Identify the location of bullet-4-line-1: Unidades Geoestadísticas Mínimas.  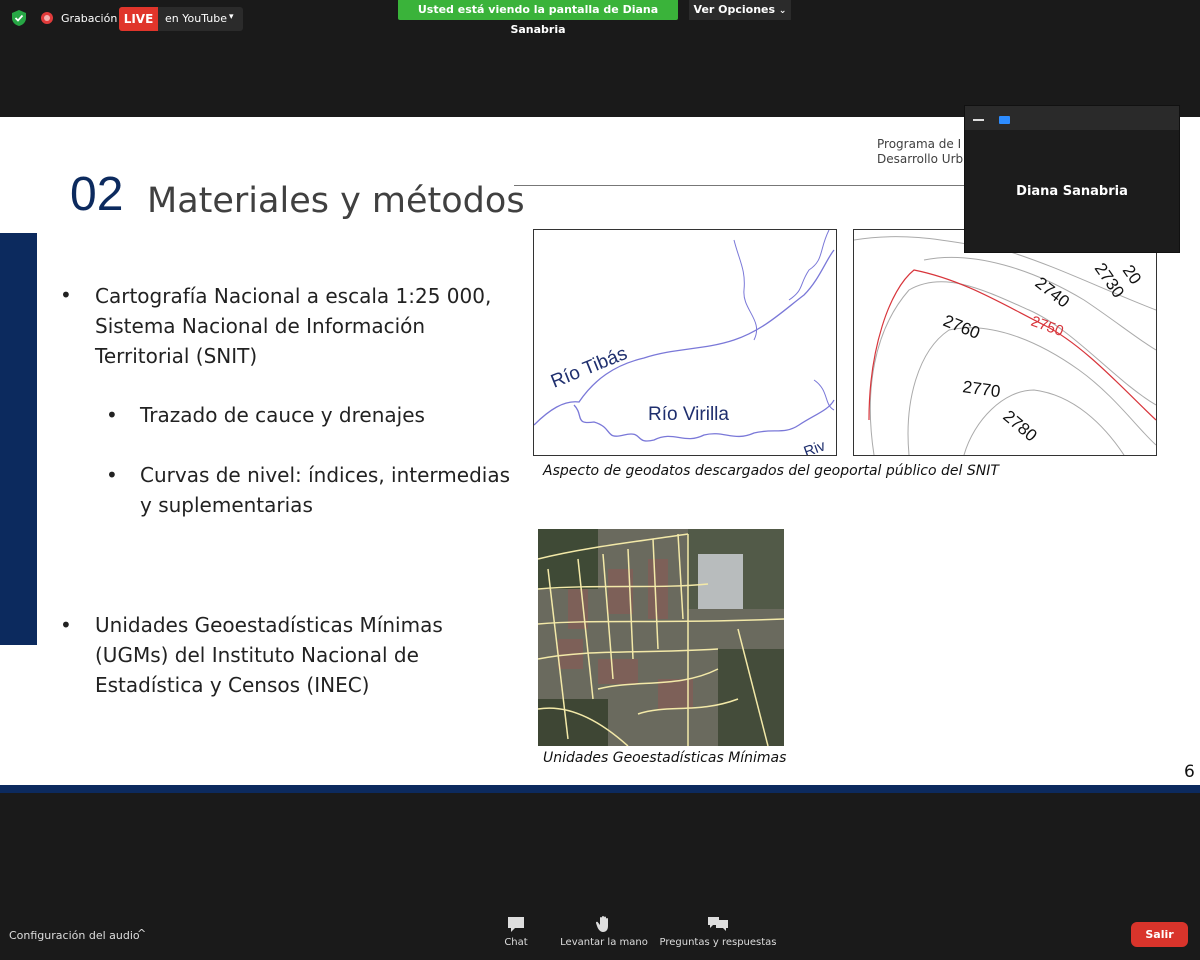
(269, 625).